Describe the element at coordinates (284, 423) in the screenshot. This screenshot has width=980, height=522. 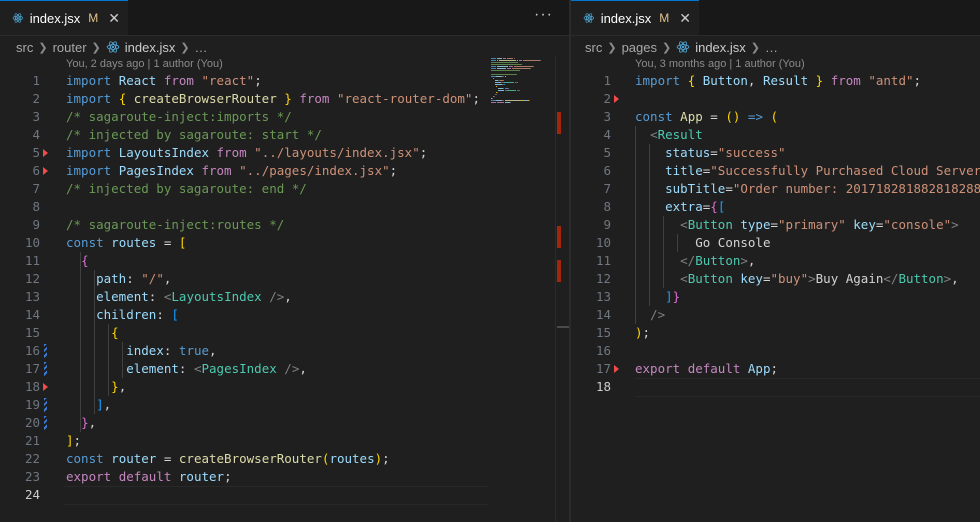
I see `code-line: 20 },` at that location.